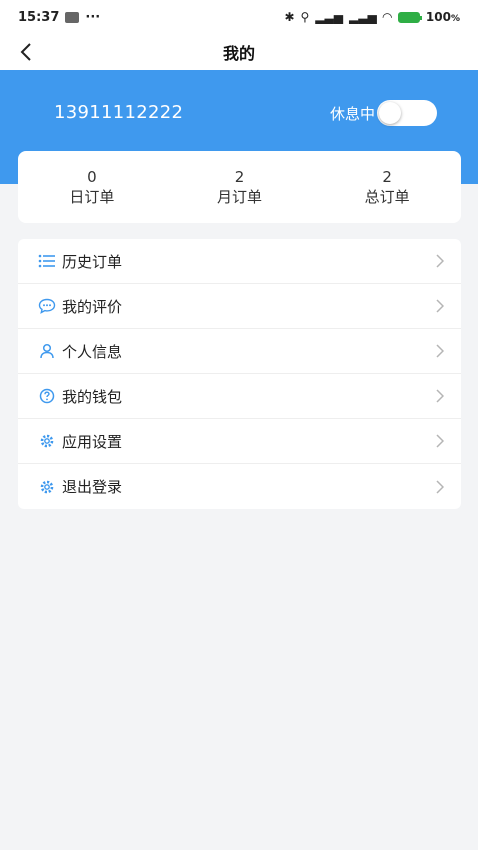 The height and width of the screenshot is (850, 478). I want to click on chevron-left-icon, so click(25, 52).